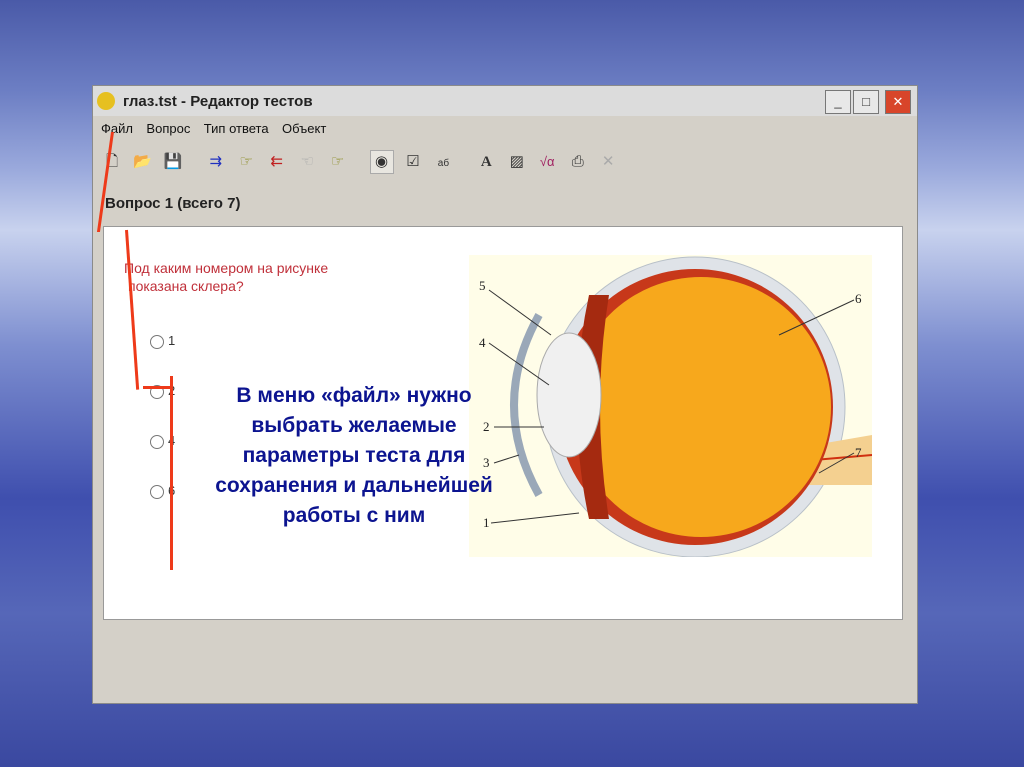 Image resolution: width=1024 pixels, height=767 pixels. I want to click on goto-question-icon: ☞, so click(246, 162).